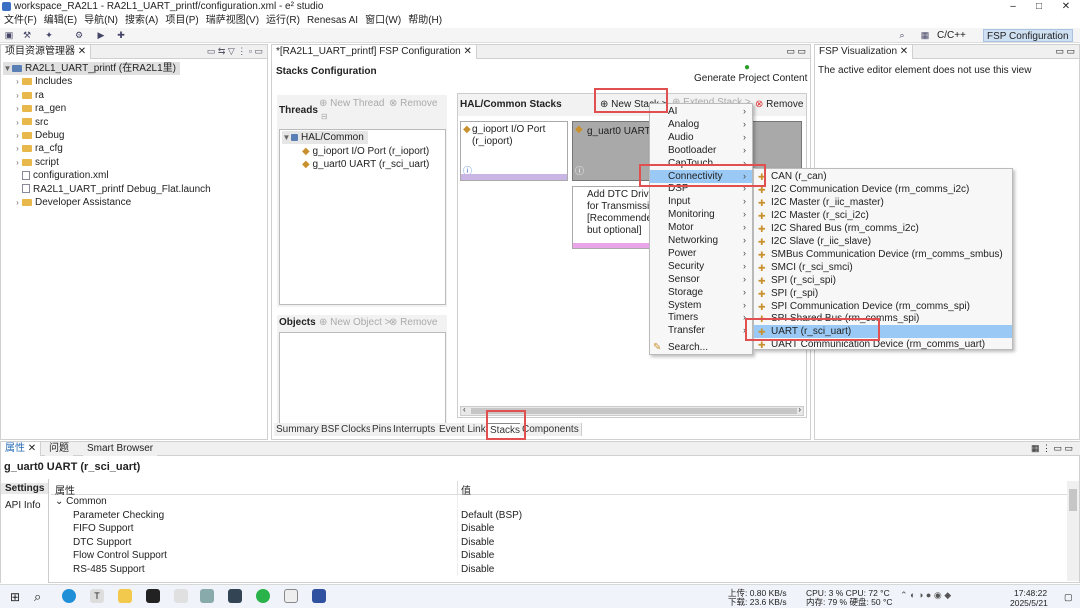 This screenshot has width=1080, height=608. I want to click on explorer-item: › ra, so click(28, 95).